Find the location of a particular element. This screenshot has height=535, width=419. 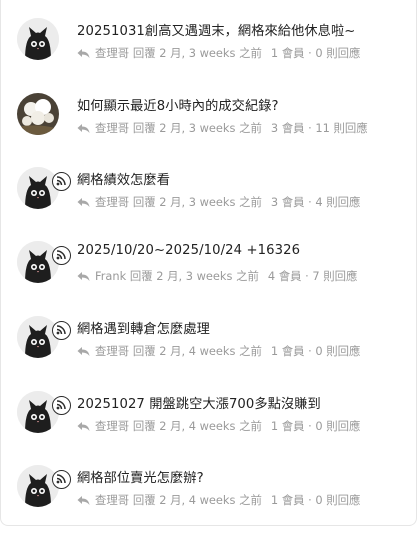

topic-meta: 查理哥 回覆 2 月, 3 weeks 之前 3 會員 · 4 則回應 is located at coordinates (246, 202).